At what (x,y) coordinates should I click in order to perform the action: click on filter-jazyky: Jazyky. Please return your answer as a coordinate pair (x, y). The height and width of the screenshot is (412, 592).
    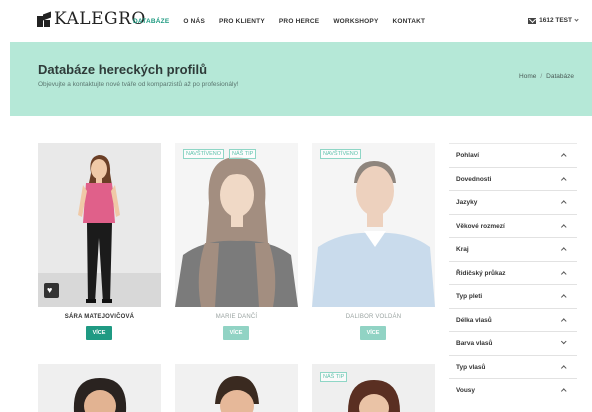
    Looking at the image, I should click on (513, 202).